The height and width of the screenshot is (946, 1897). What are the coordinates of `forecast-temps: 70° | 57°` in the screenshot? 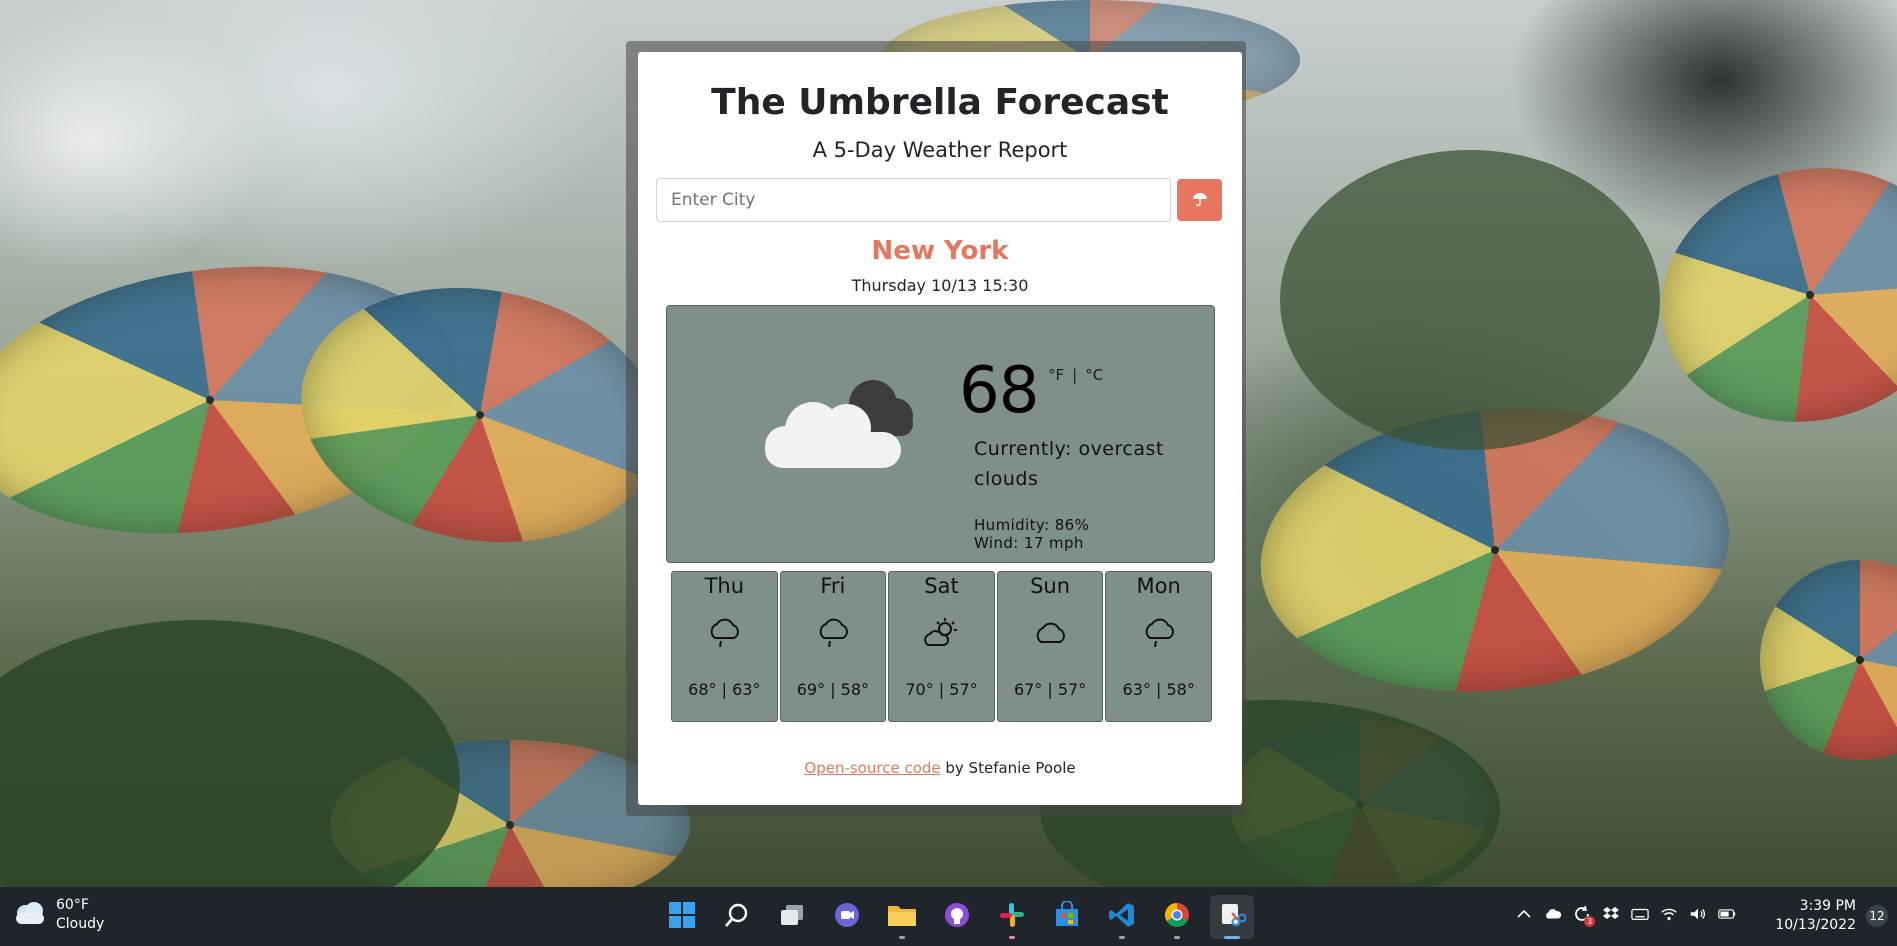 It's located at (941, 689).